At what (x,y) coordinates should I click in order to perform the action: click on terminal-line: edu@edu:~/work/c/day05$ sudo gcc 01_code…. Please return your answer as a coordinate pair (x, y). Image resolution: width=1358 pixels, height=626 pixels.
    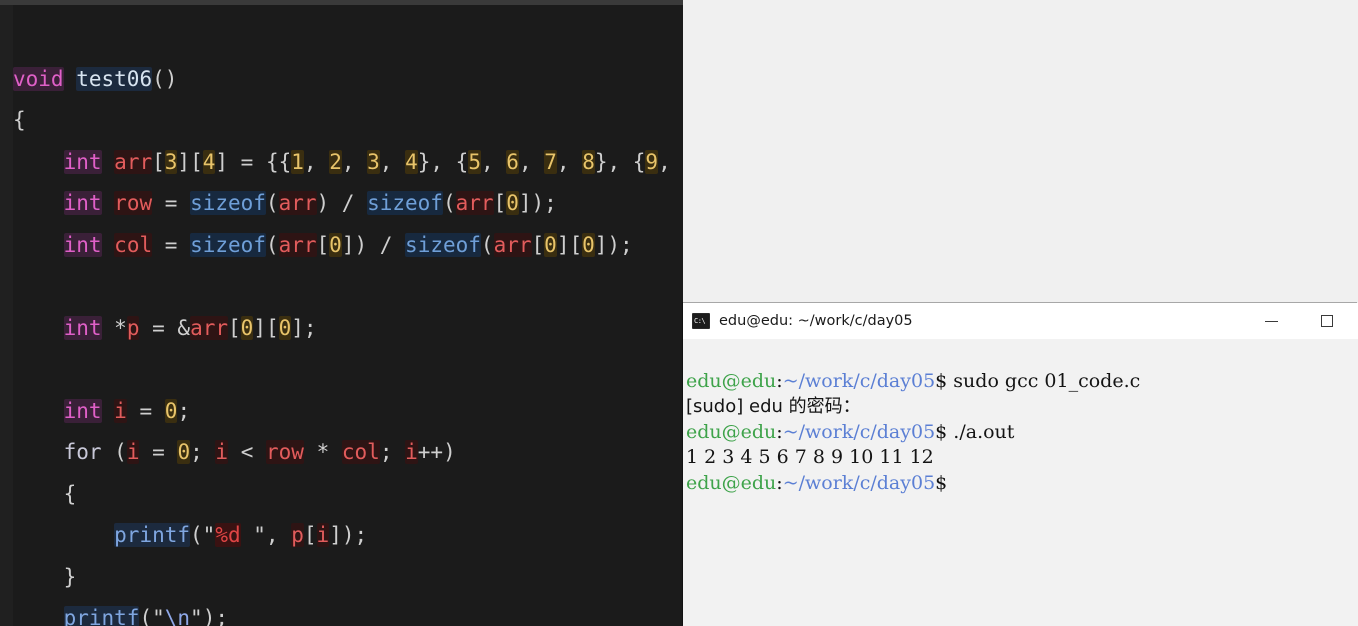
    Looking at the image, I should click on (1022, 382).